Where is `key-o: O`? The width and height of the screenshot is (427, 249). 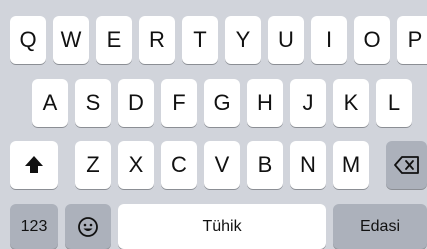
key-o: O is located at coordinates (372, 40).